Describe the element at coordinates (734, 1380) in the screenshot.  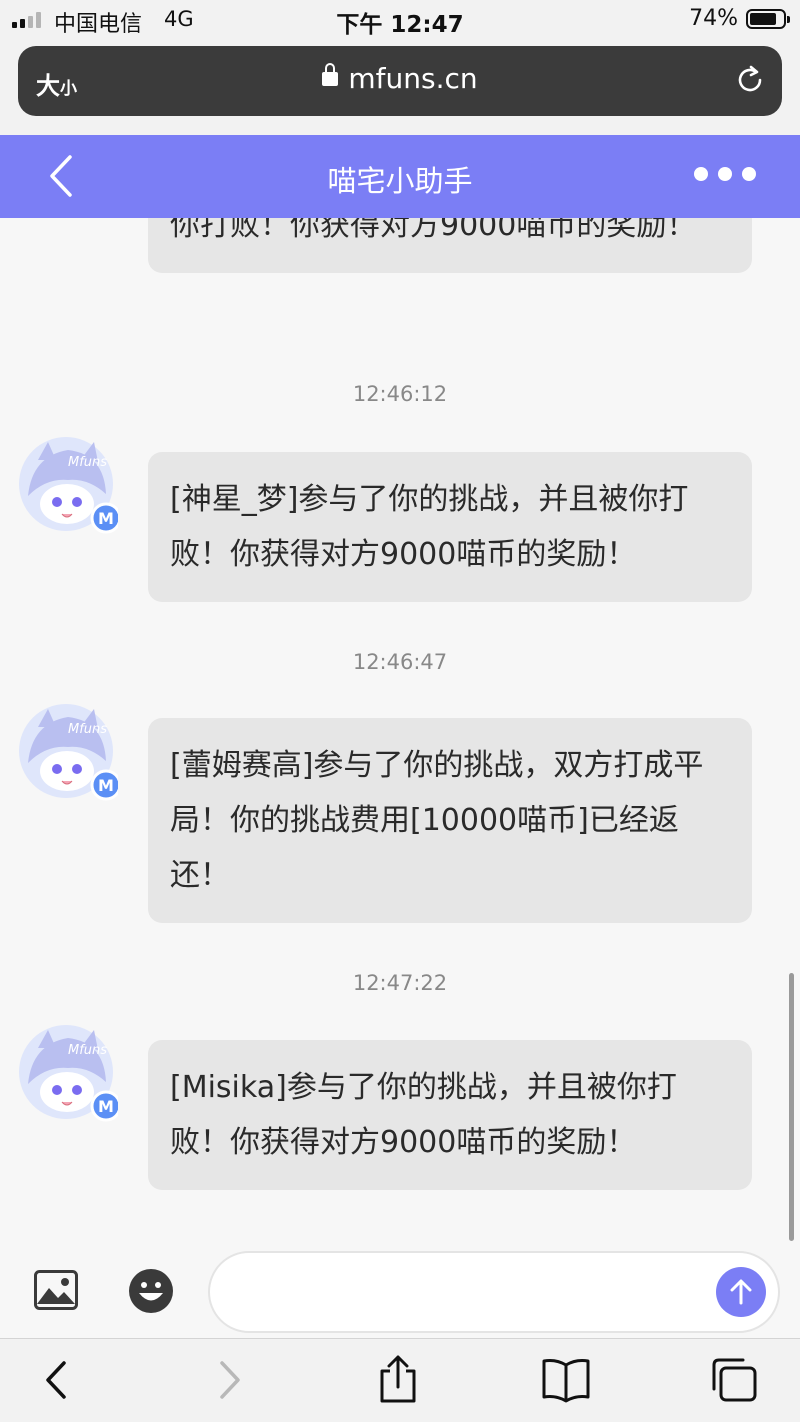
I see `tabs-icon` at that location.